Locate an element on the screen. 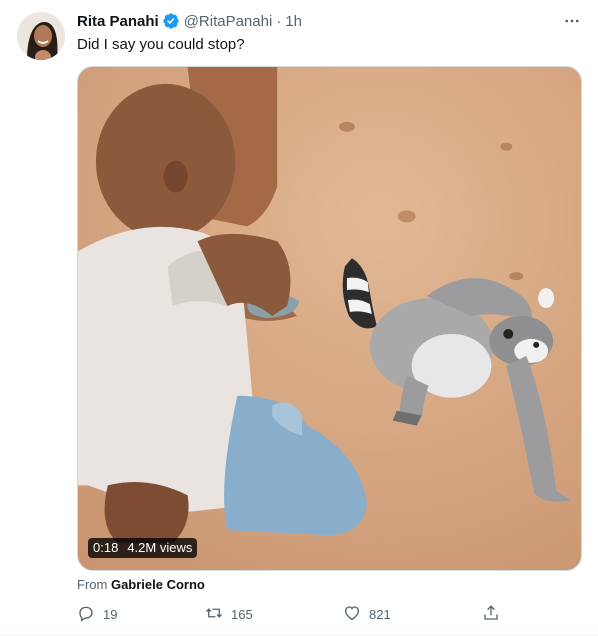 This screenshot has height=636, width=598. media-source-name: Gabriele Corno is located at coordinates (158, 584).